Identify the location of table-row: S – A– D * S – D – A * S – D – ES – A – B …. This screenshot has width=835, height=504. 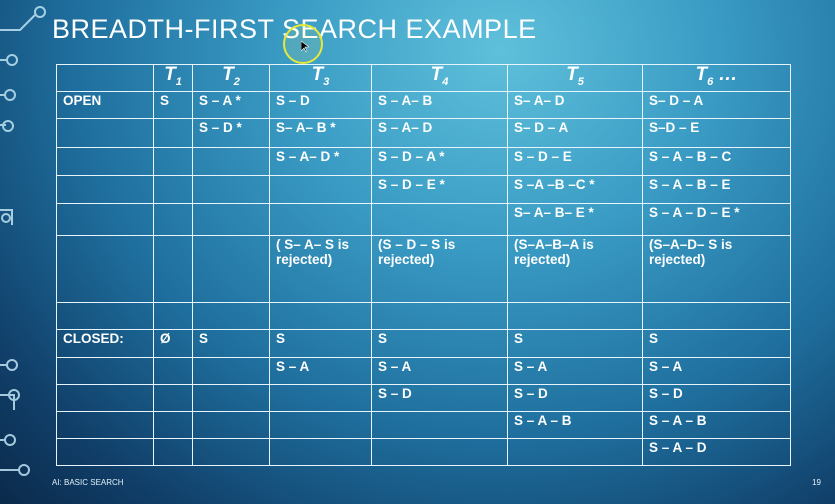
(423, 161).